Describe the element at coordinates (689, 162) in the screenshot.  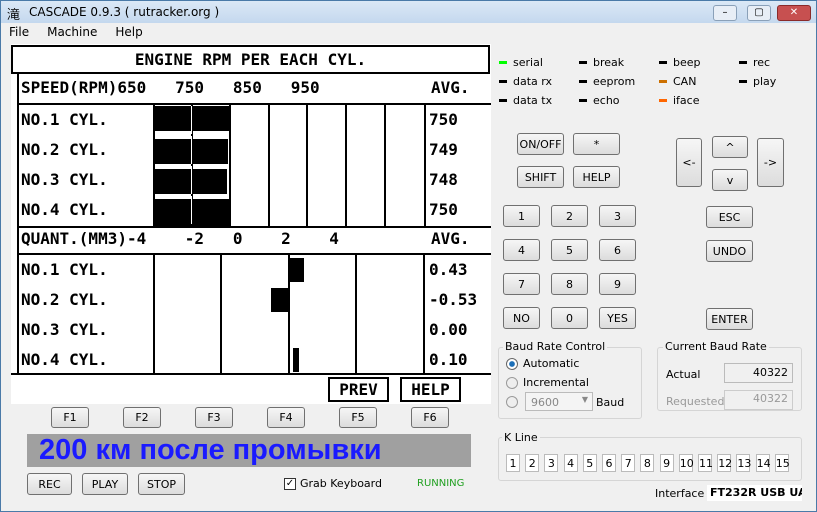
I see `left-arrow-button: <-` at that location.